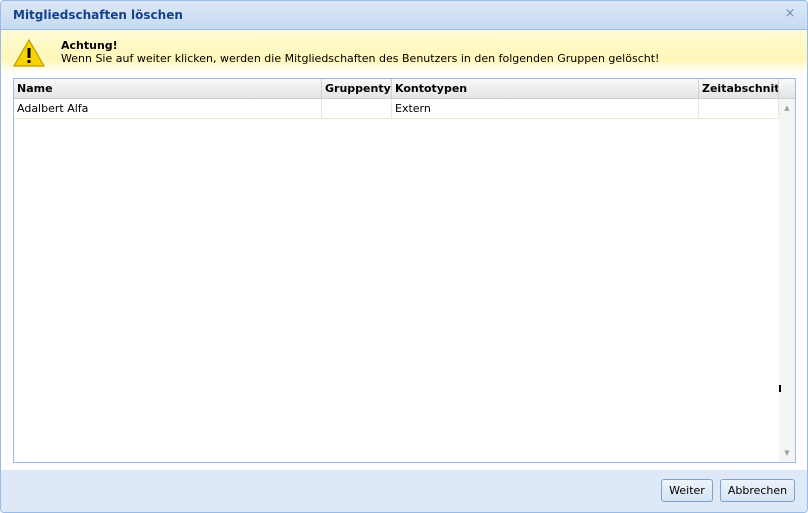  What do you see at coordinates (787, 453) in the screenshot?
I see `scroll-down-icon: ▼` at bounding box center [787, 453].